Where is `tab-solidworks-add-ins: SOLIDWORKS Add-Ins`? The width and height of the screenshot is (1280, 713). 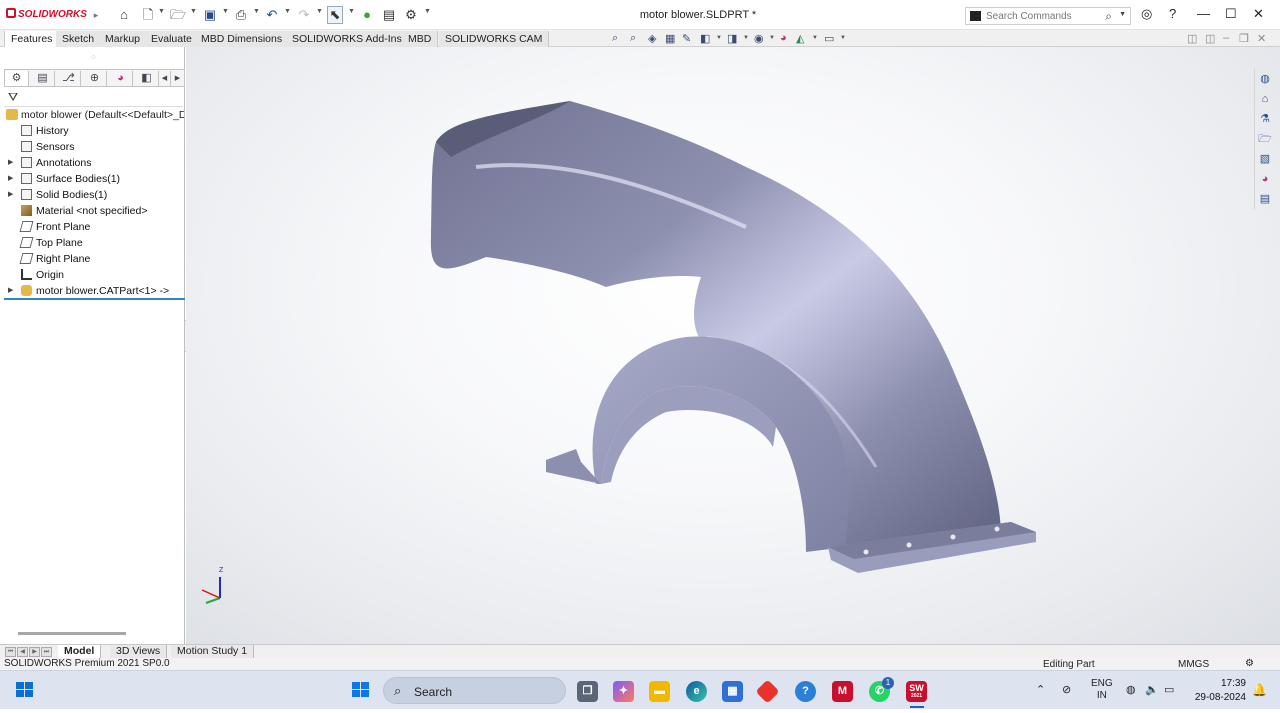
tab-solidworks-add-ins: SOLIDWORKS Add-Ins is located at coordinates (347, 39).